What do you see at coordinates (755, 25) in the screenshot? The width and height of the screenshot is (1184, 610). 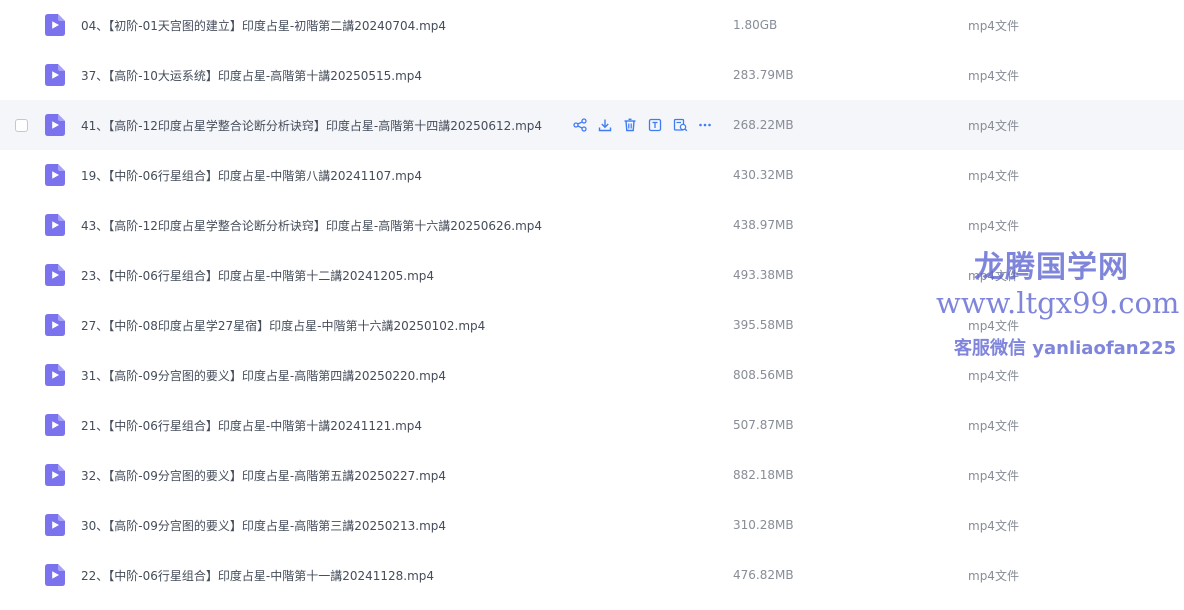 I see `file-size: 1.80GB` at bounding box center [755, 25].